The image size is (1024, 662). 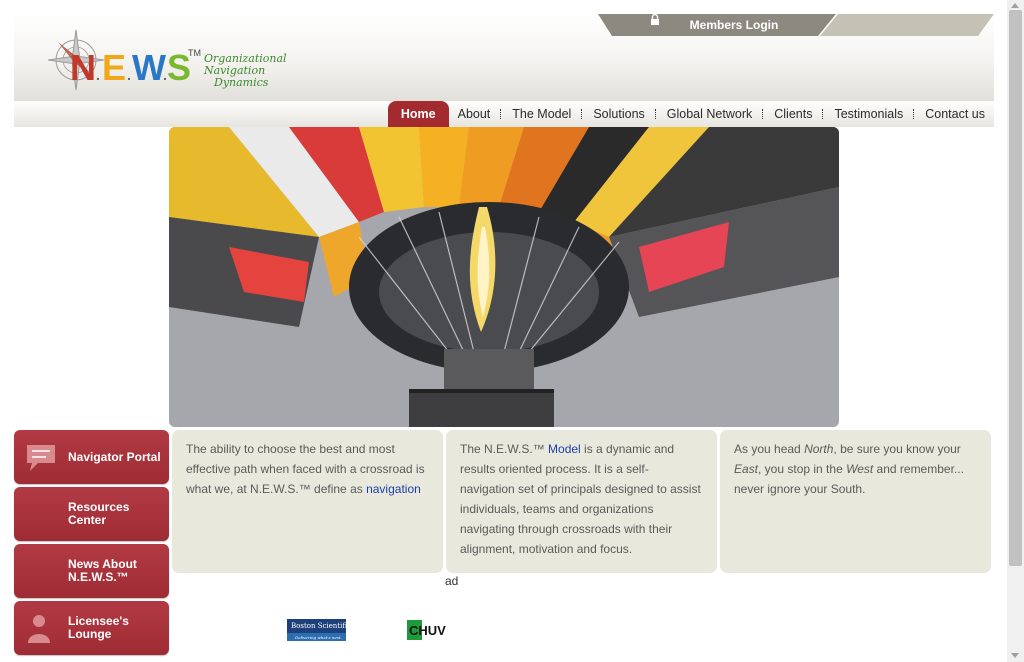 I want to click on nav-the-model: The Model, so click(x=541, y=114).